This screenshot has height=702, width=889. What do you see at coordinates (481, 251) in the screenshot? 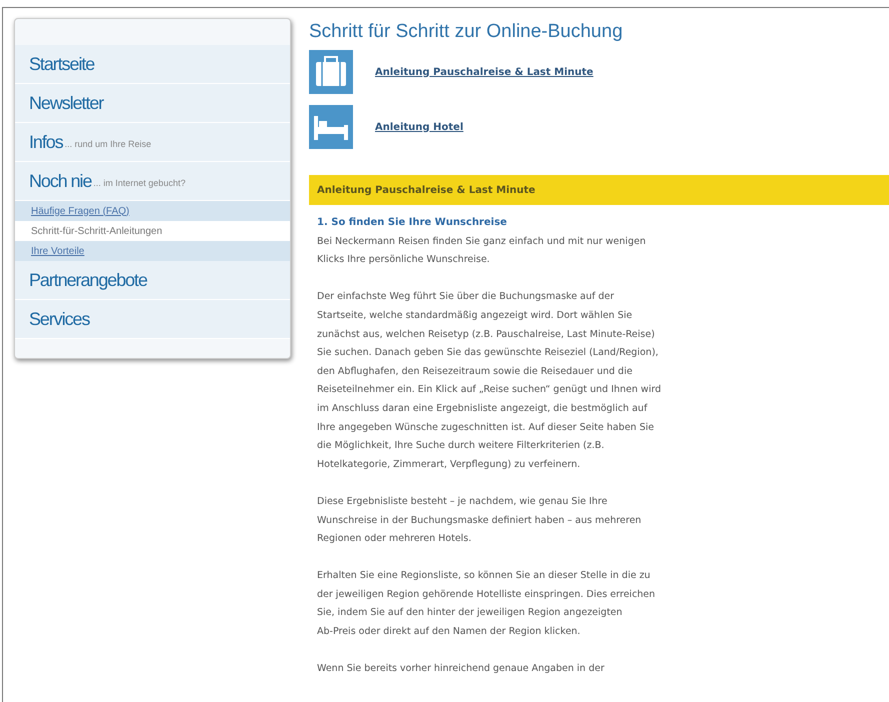
I see `body-paragraph: Bei Neckermann Reisen finden Sie ganz einfach und mit nur wenigen Klicks Ihre persönliche Wunschreise.` at bounding box center [481, 251].